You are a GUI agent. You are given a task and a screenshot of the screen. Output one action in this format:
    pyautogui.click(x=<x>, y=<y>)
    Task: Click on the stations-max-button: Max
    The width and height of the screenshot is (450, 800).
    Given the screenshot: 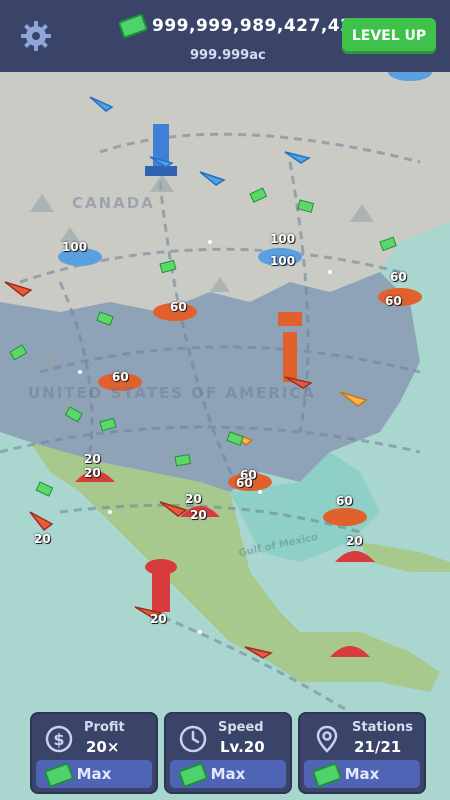 What is the action you would take?
    pyautogui.click(x=362, y=774)
    